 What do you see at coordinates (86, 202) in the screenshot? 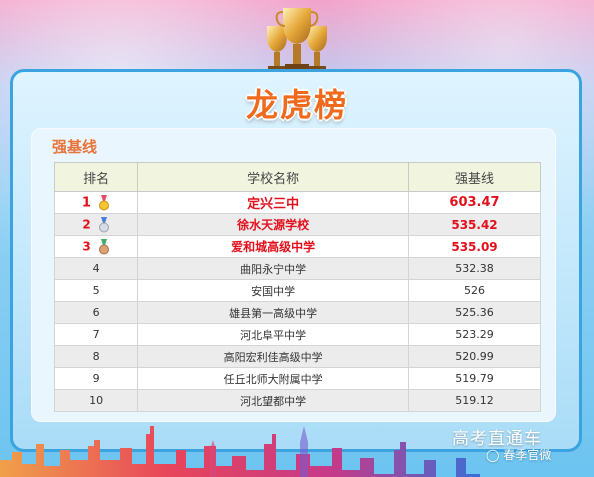
I see `rank-number: 1` at bounding box center [86, 202].